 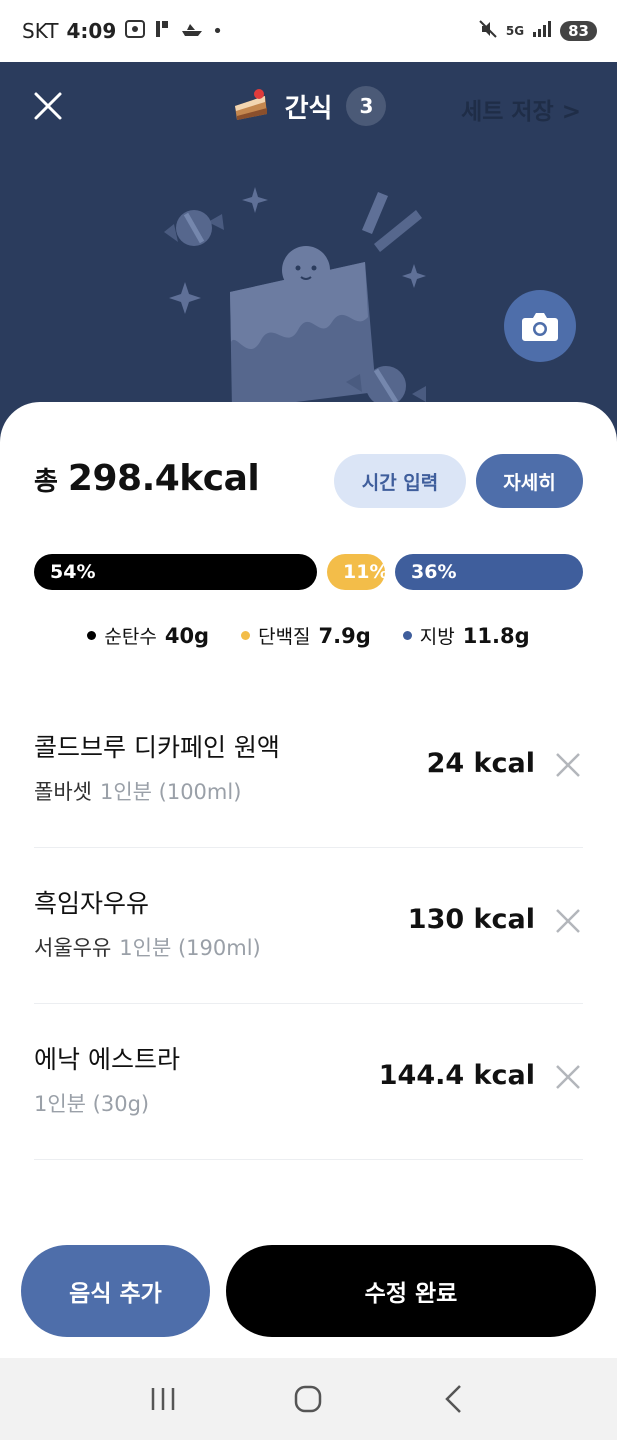 I want to click on macro-legend: 순탄수 40g 단백질 7.9g 지방 11.8g, so click(x=308, y=635).